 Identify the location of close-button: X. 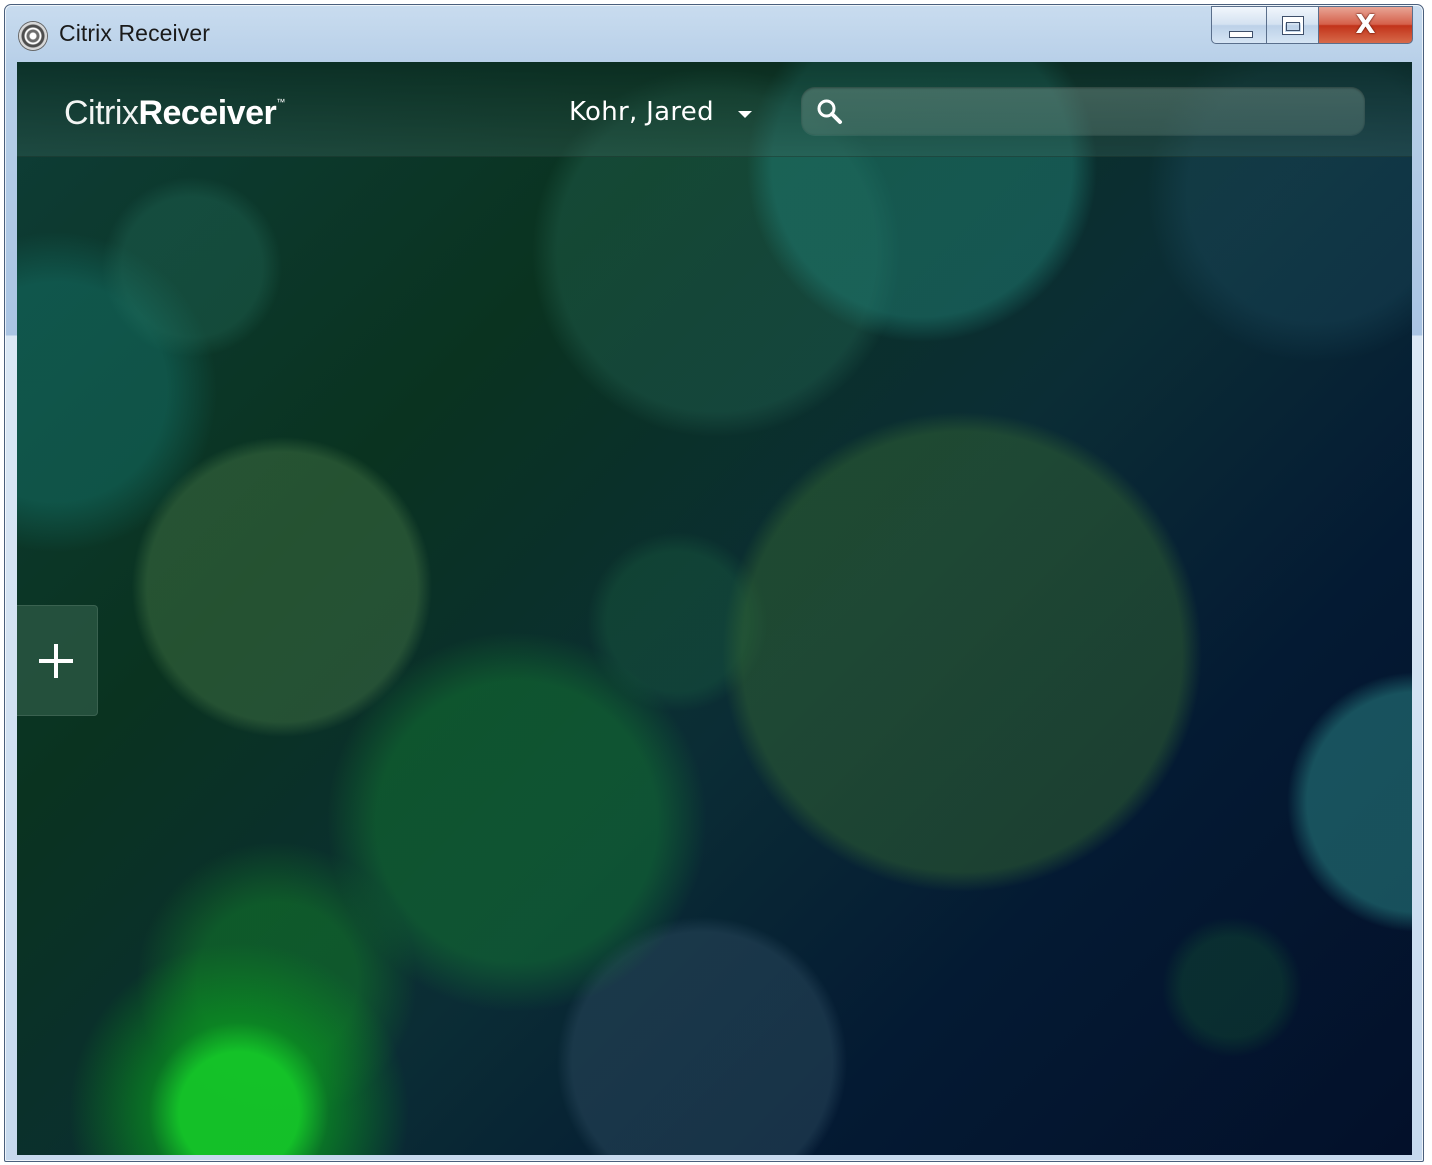
(1366, 25).